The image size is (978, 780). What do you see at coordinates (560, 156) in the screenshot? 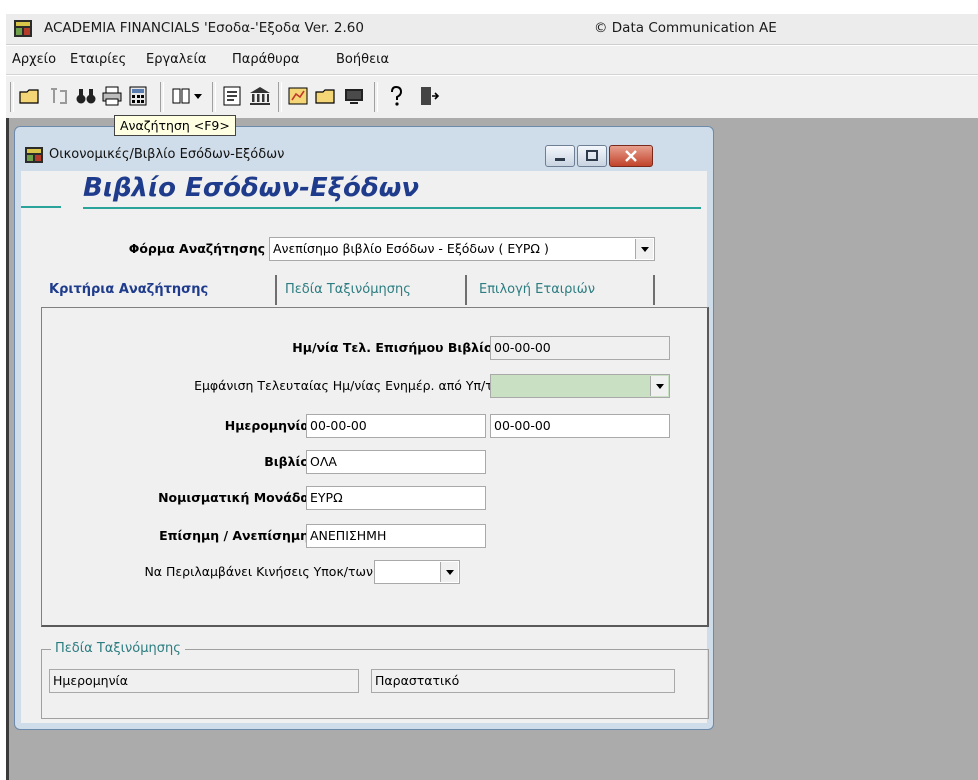
I see `minimize-button` at bounding box center [560, 156].